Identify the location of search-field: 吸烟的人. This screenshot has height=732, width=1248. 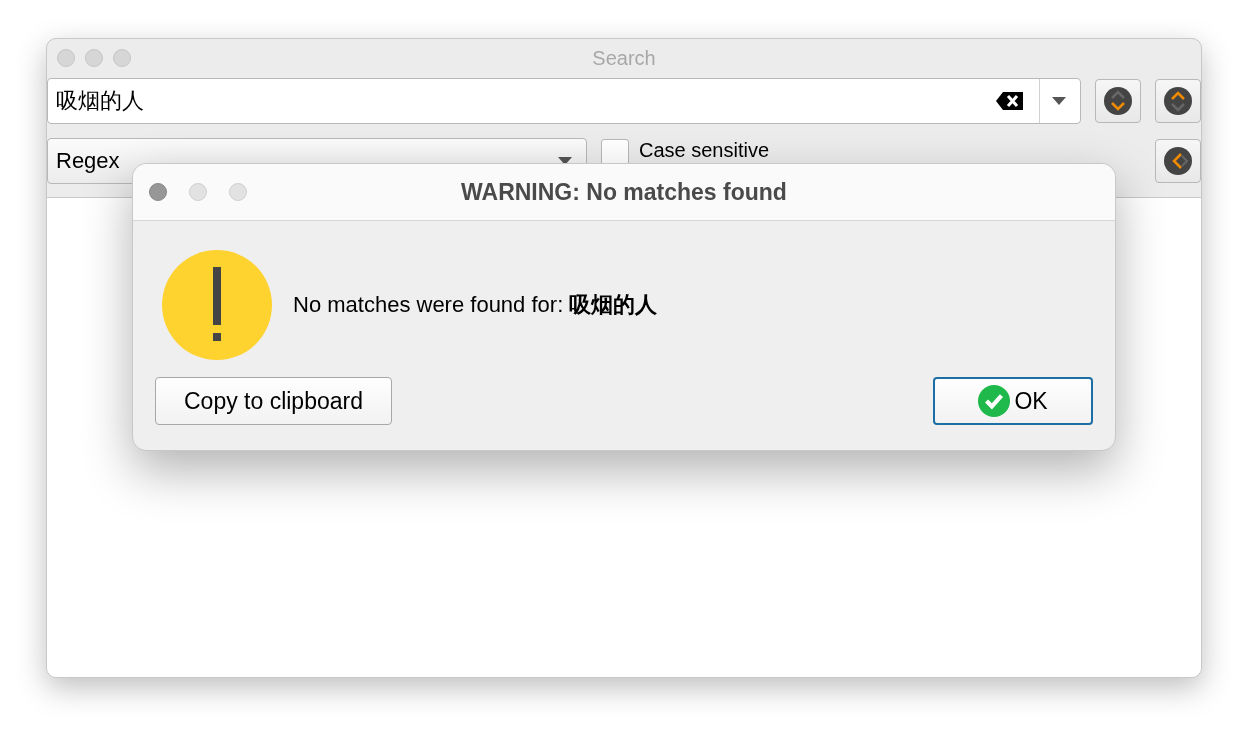
(564, 101).